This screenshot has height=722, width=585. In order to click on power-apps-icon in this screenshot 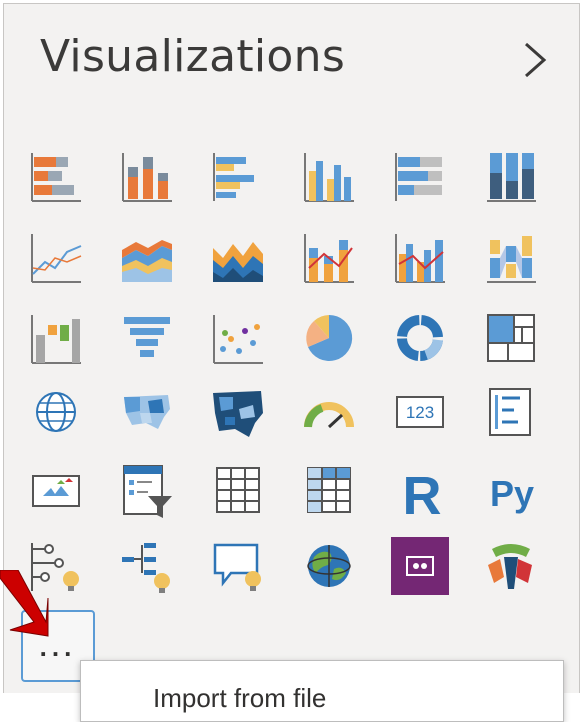, I will do `click(420, 566)`.